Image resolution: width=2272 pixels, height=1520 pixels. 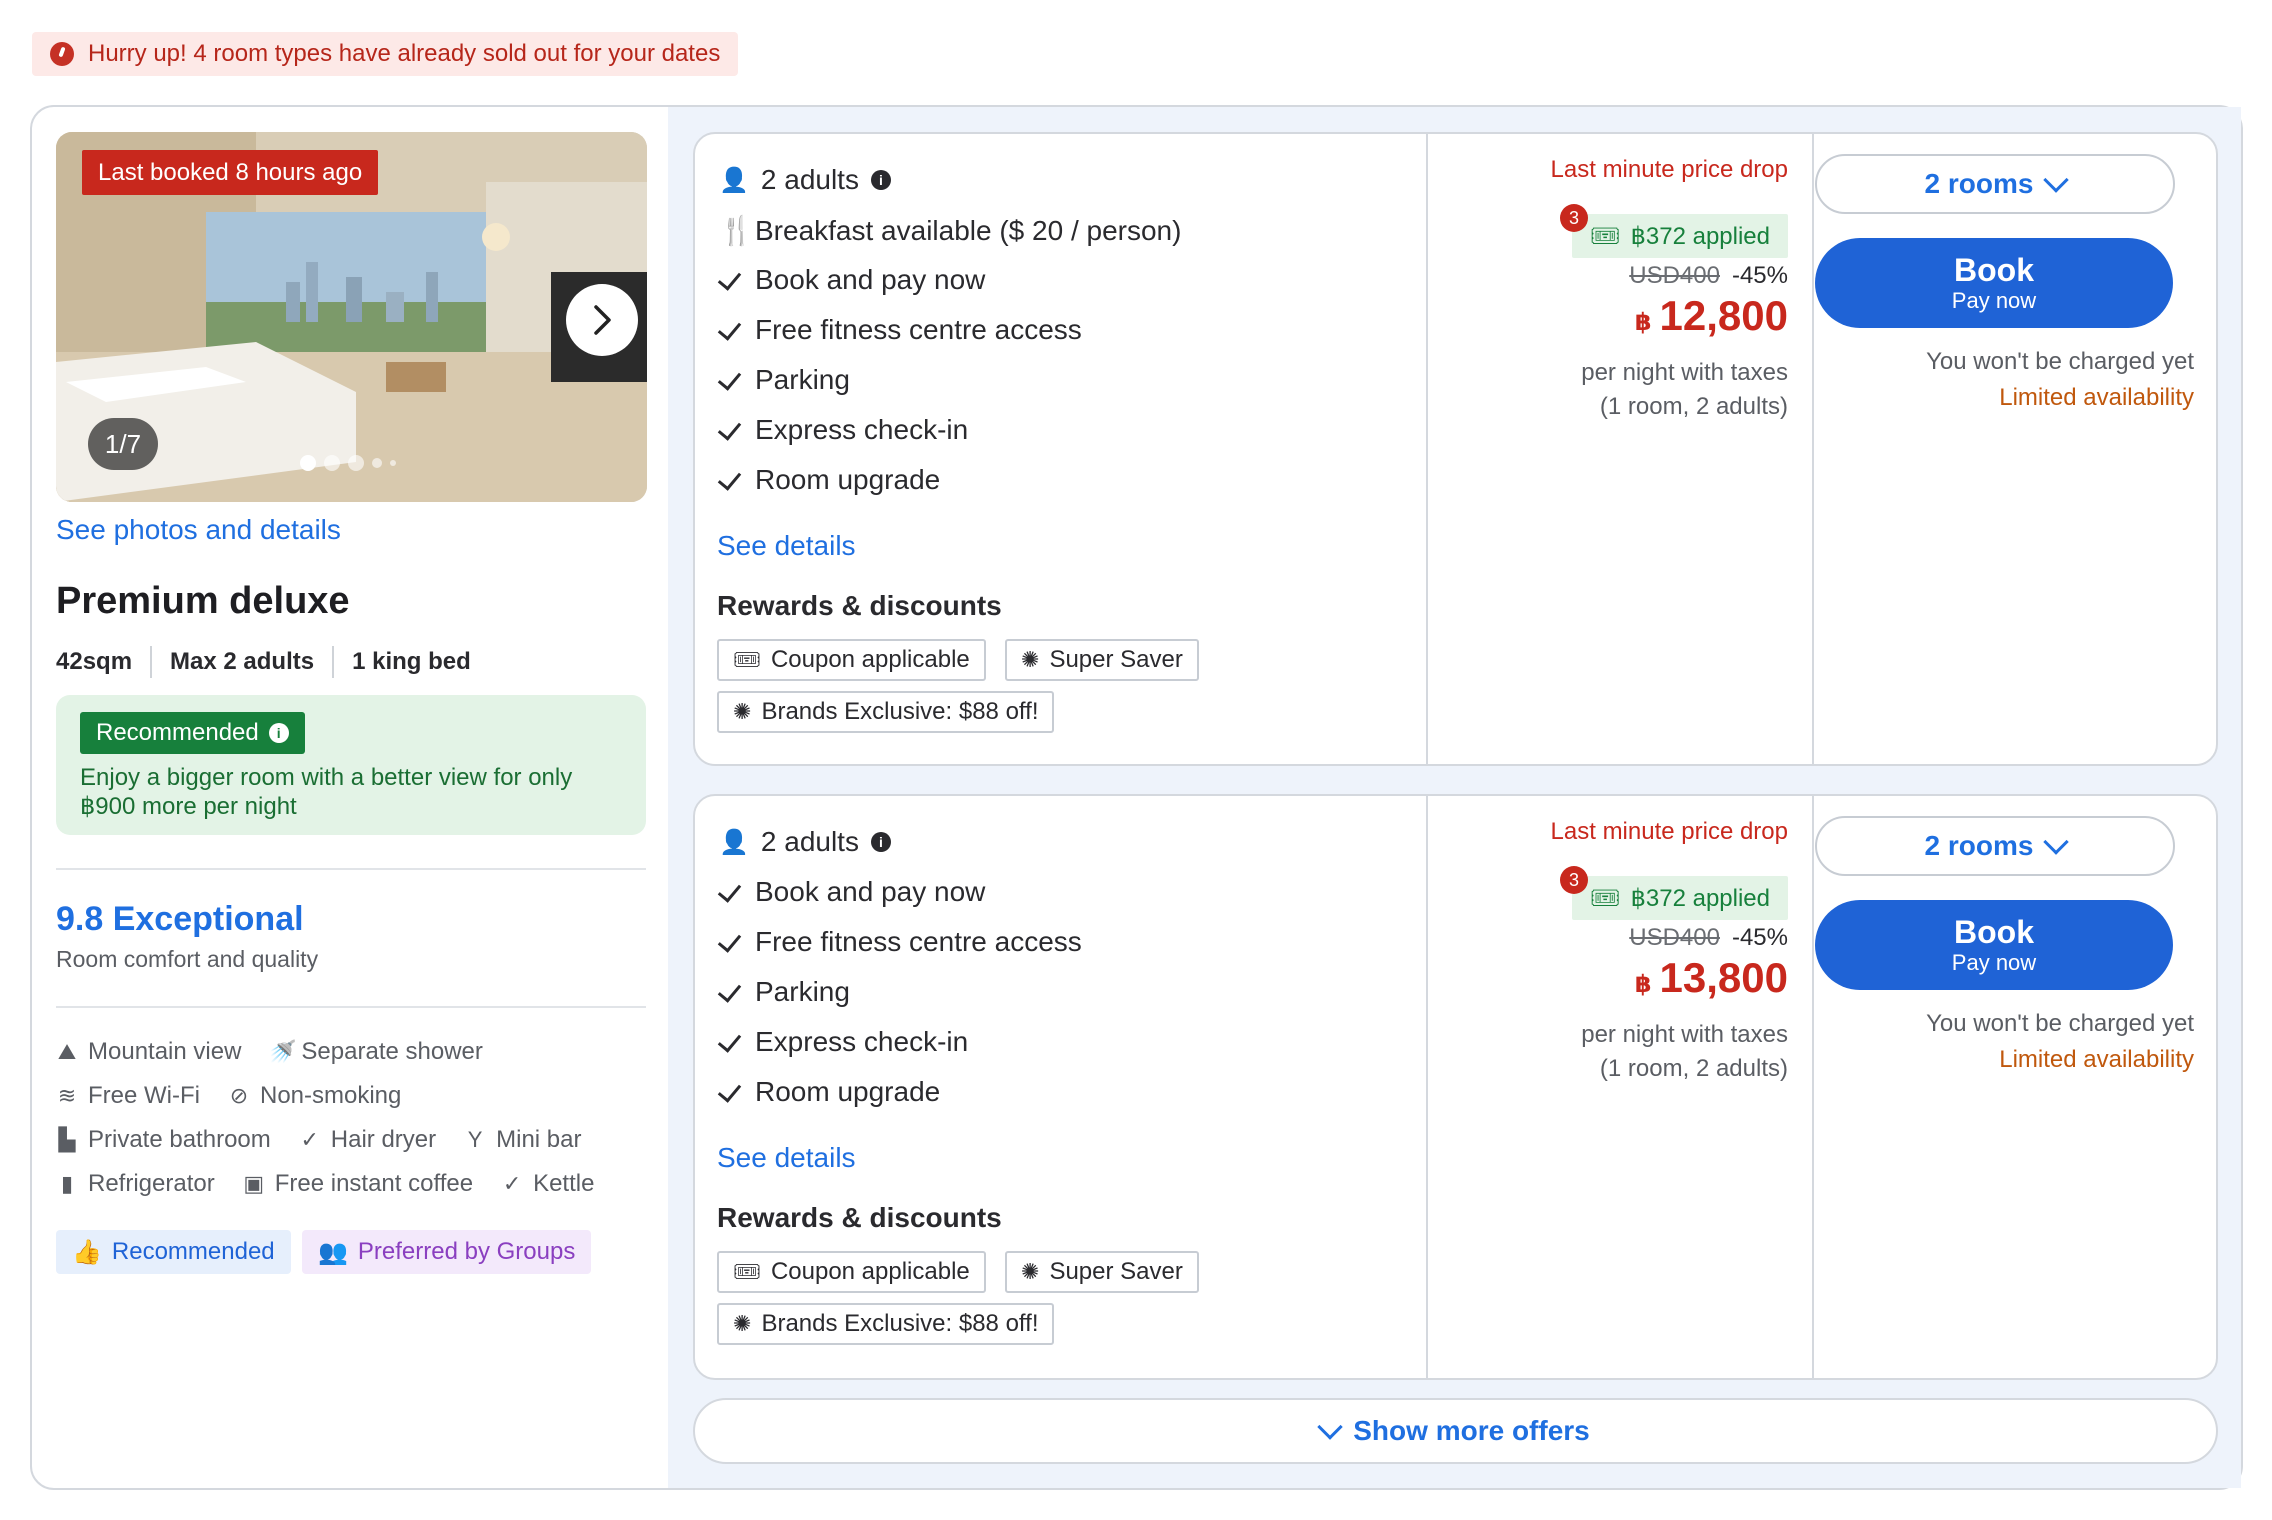 I want to click on amenity-private-bathroom: ▙ Private bathroom, so click(x=163, y=1140).